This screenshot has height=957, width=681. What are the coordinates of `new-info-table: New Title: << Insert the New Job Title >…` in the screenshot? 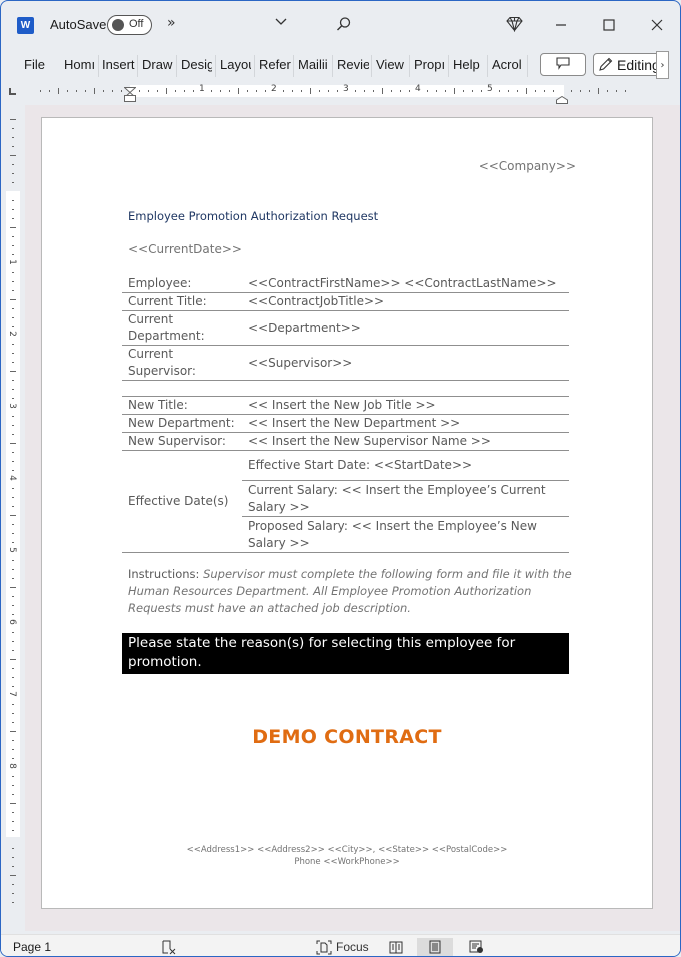 It's located at (345, 474).